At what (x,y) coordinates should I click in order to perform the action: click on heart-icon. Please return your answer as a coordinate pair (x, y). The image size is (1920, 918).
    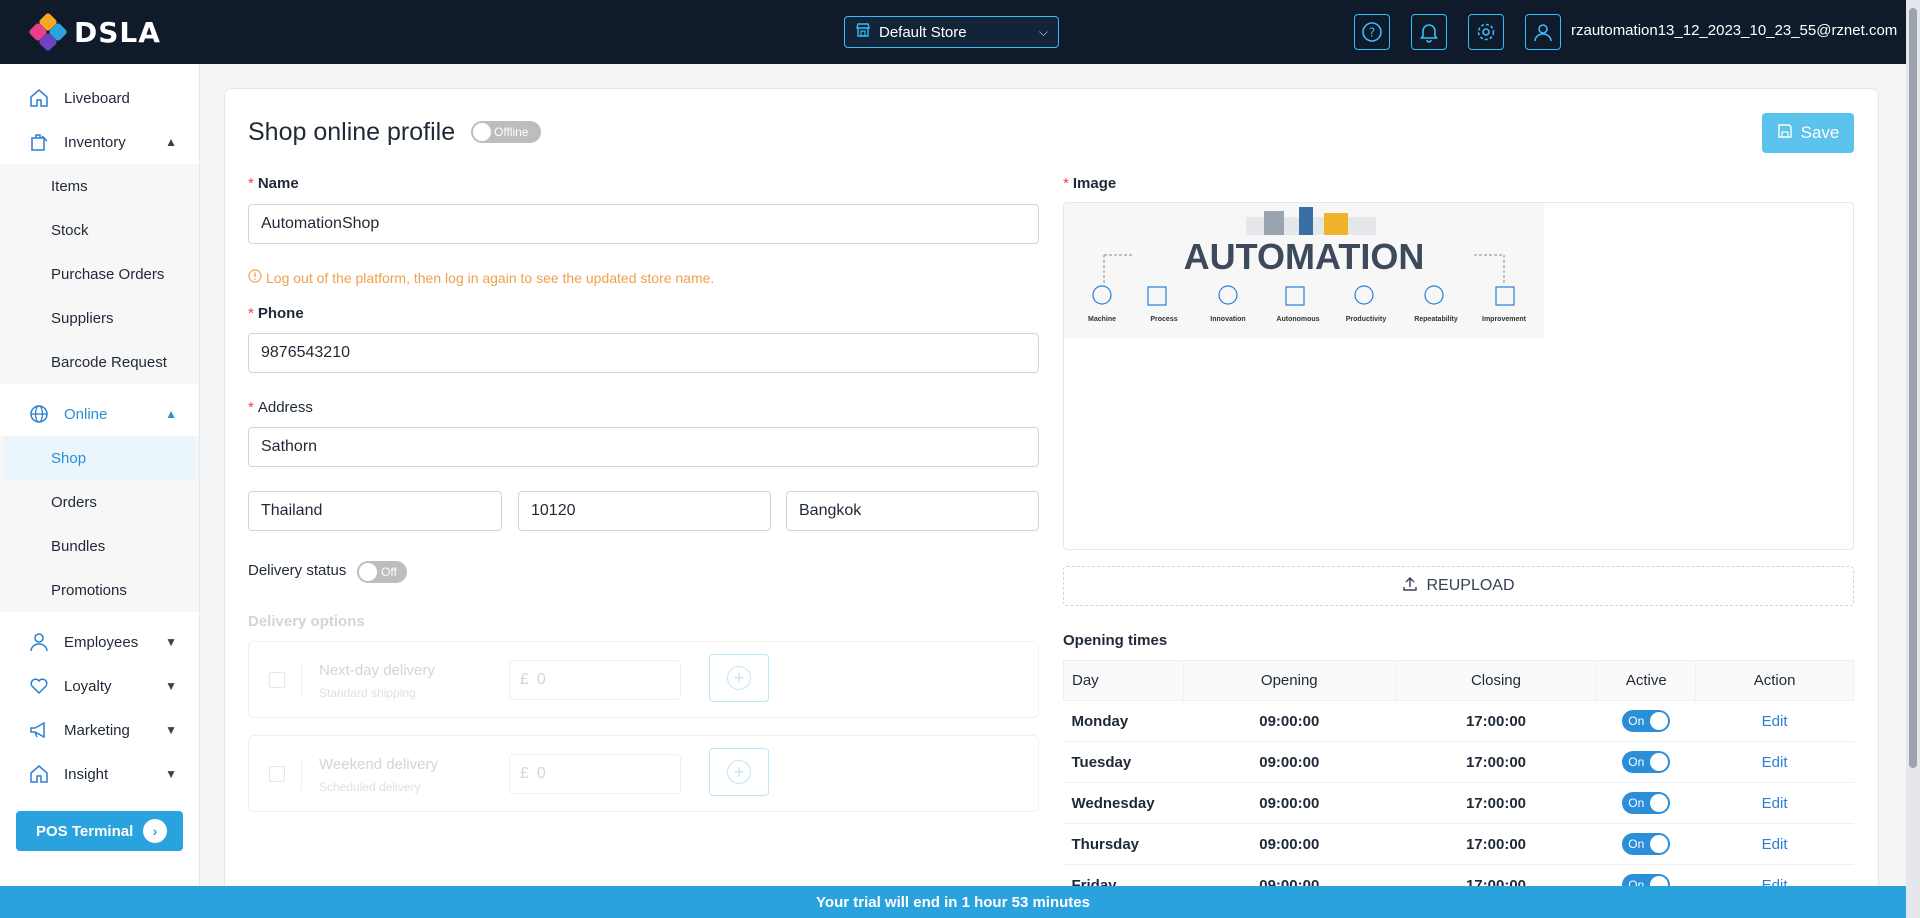
    Looking at the image, I should click on (39, 686).